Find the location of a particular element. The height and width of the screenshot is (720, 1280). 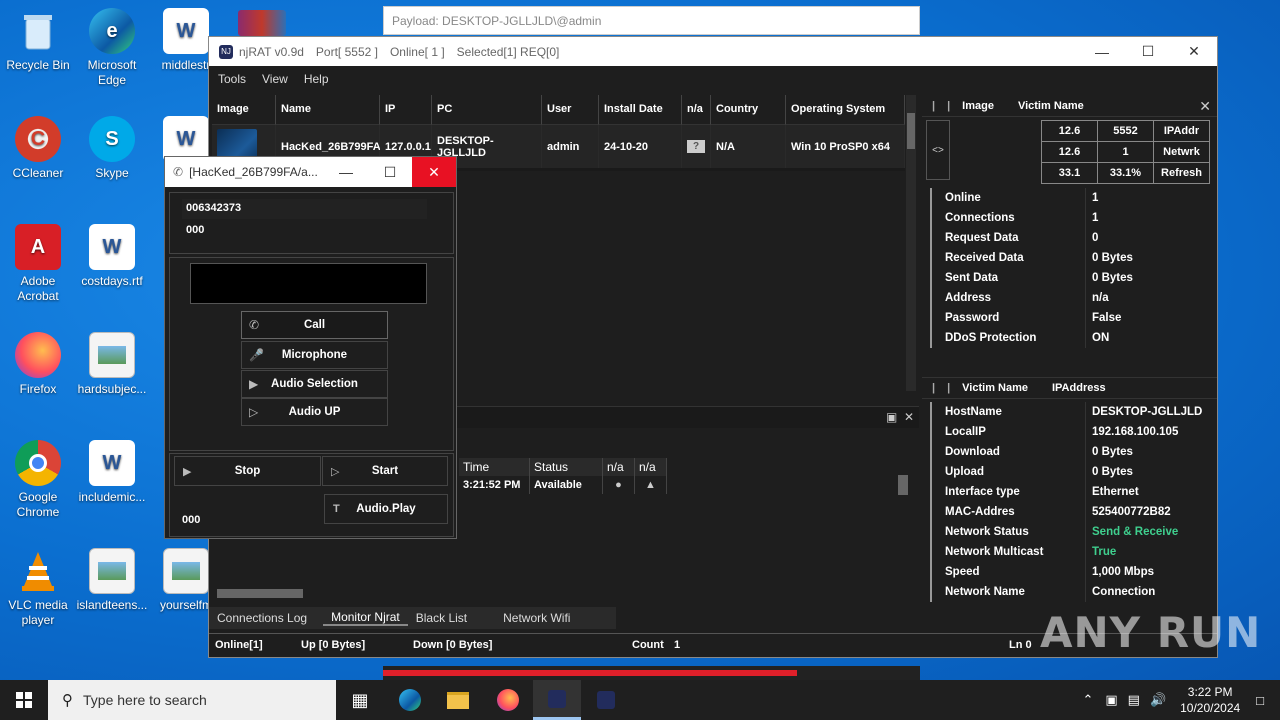

word-doc-icon: W is located at coordinates (112, 463).